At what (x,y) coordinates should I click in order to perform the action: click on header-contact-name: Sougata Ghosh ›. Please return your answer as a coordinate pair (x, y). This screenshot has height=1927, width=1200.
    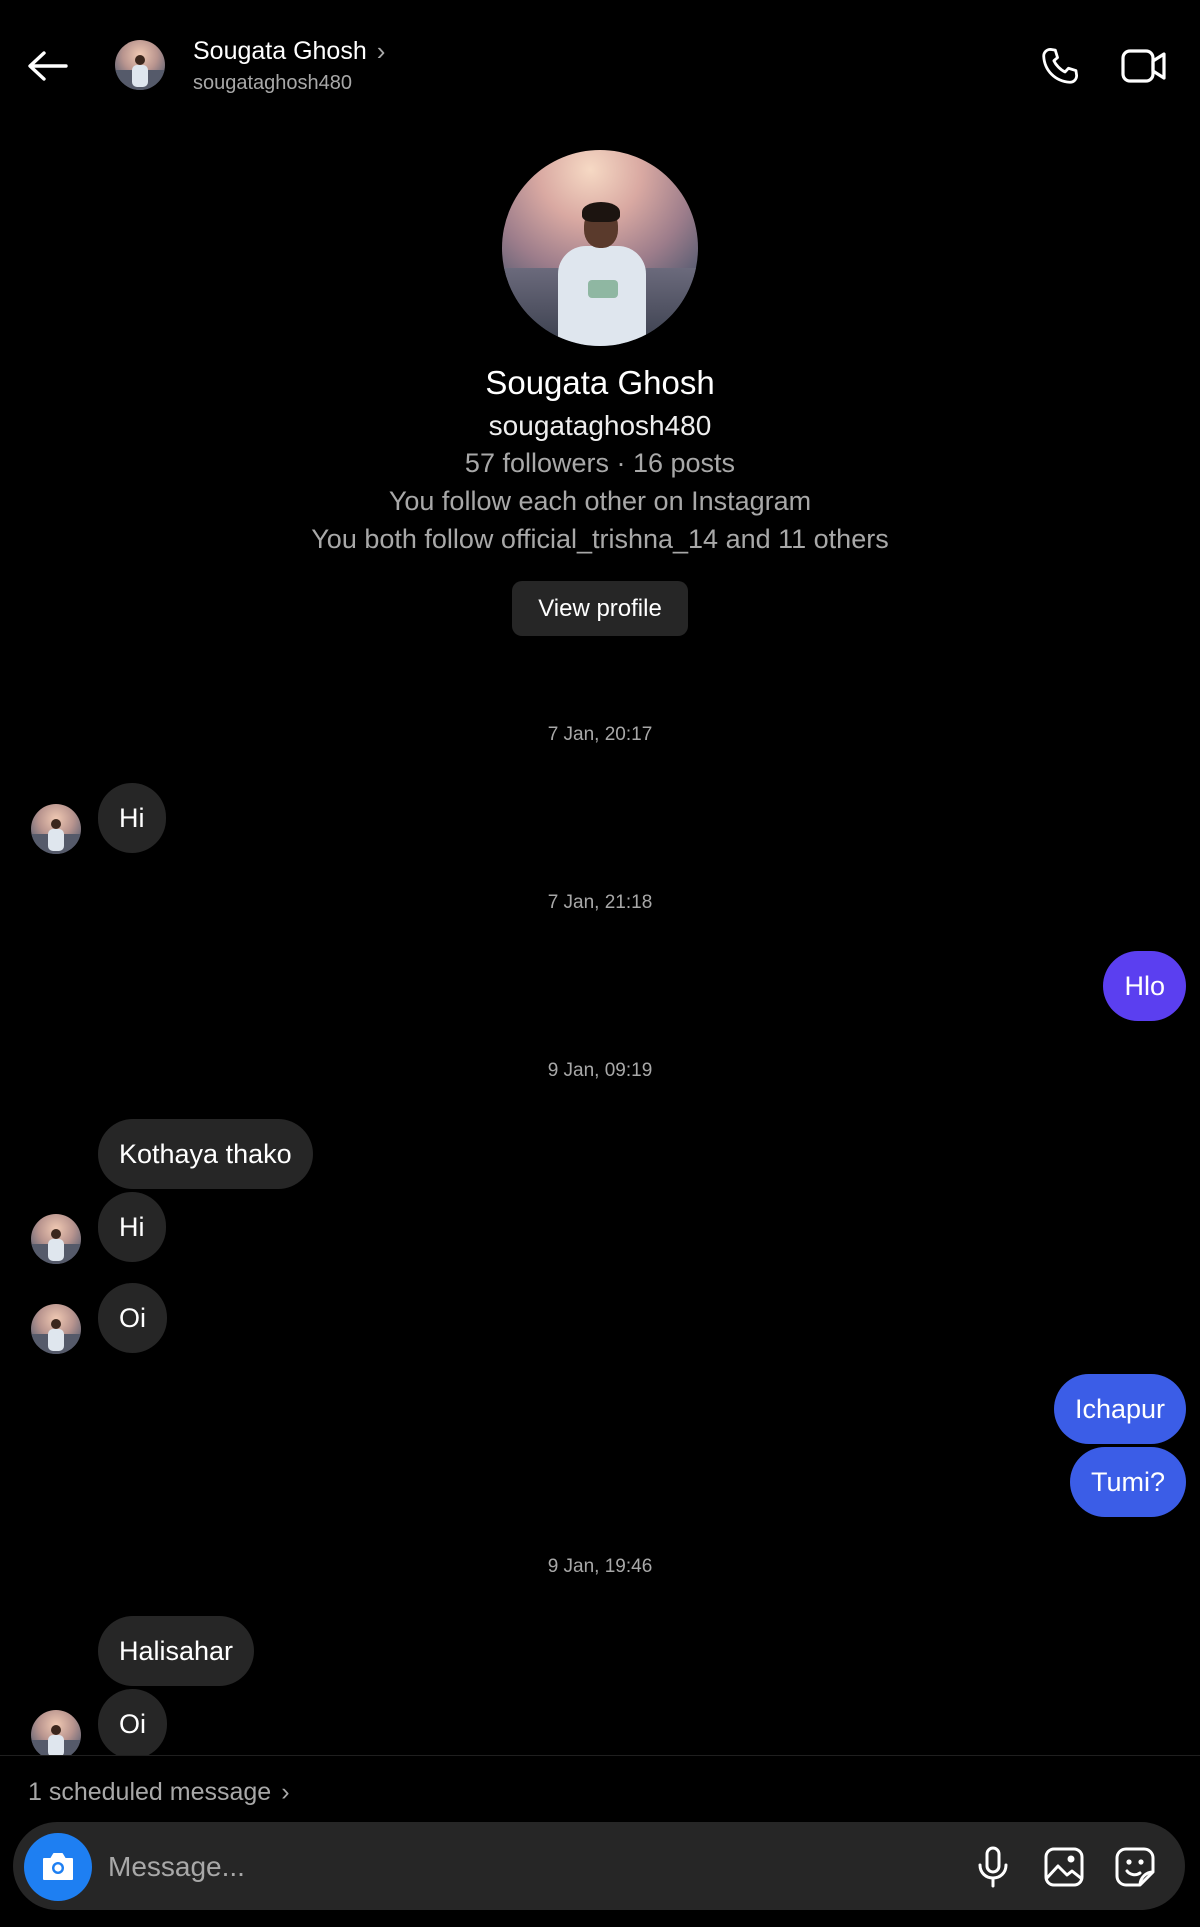
    Looking at the image, I should click on (289, 51).